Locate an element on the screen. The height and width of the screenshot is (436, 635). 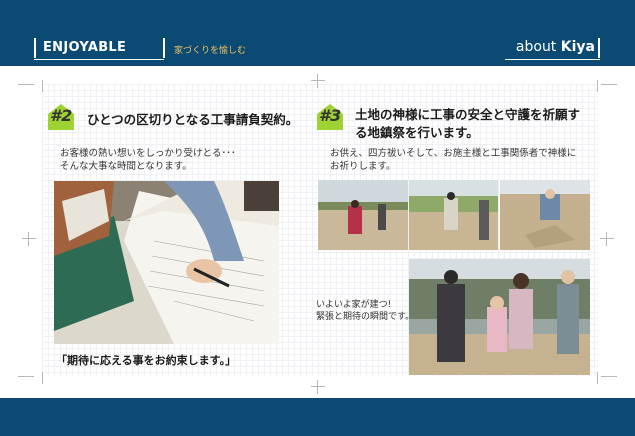
section-2-badge: #2 is located at coordinates (61, 117).